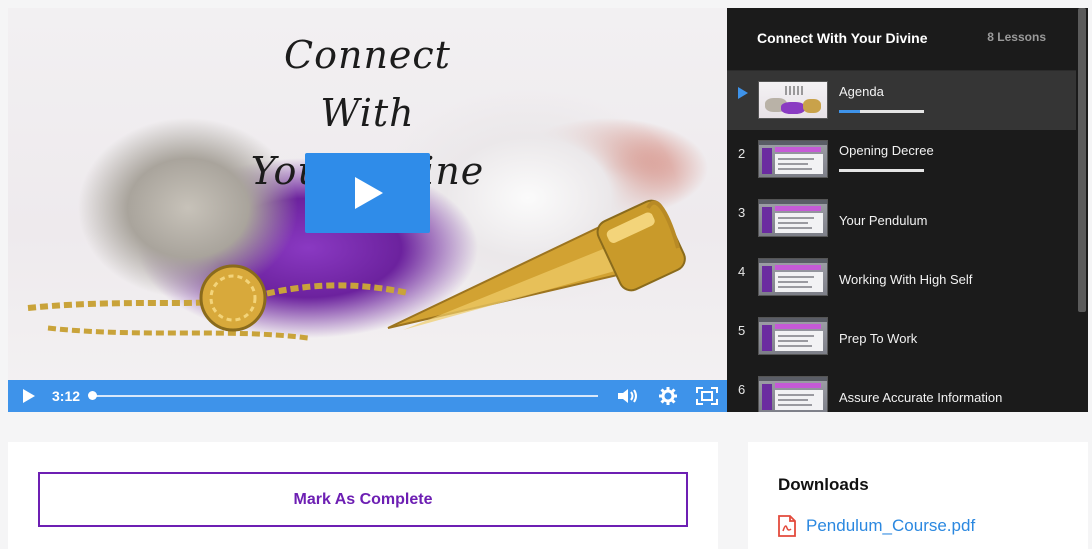 This screenshot has height=549, width=1092. I want to click on lesson-item-assure-accurate-information: 6 Assure Accurate Information, so click(901, 389).